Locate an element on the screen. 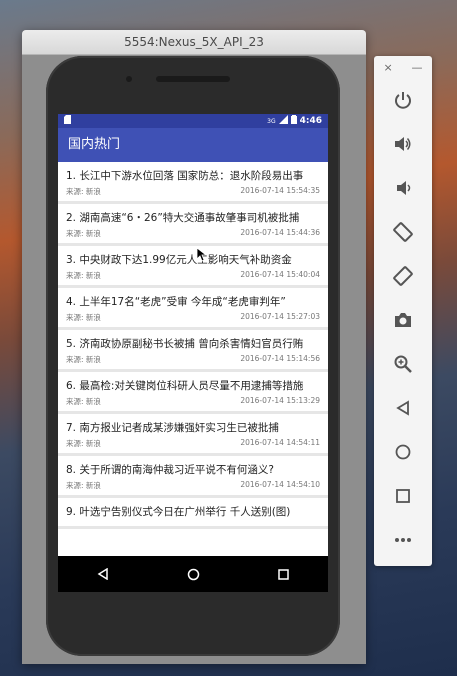  volume-up-icon is located at coordinates (403, 144).